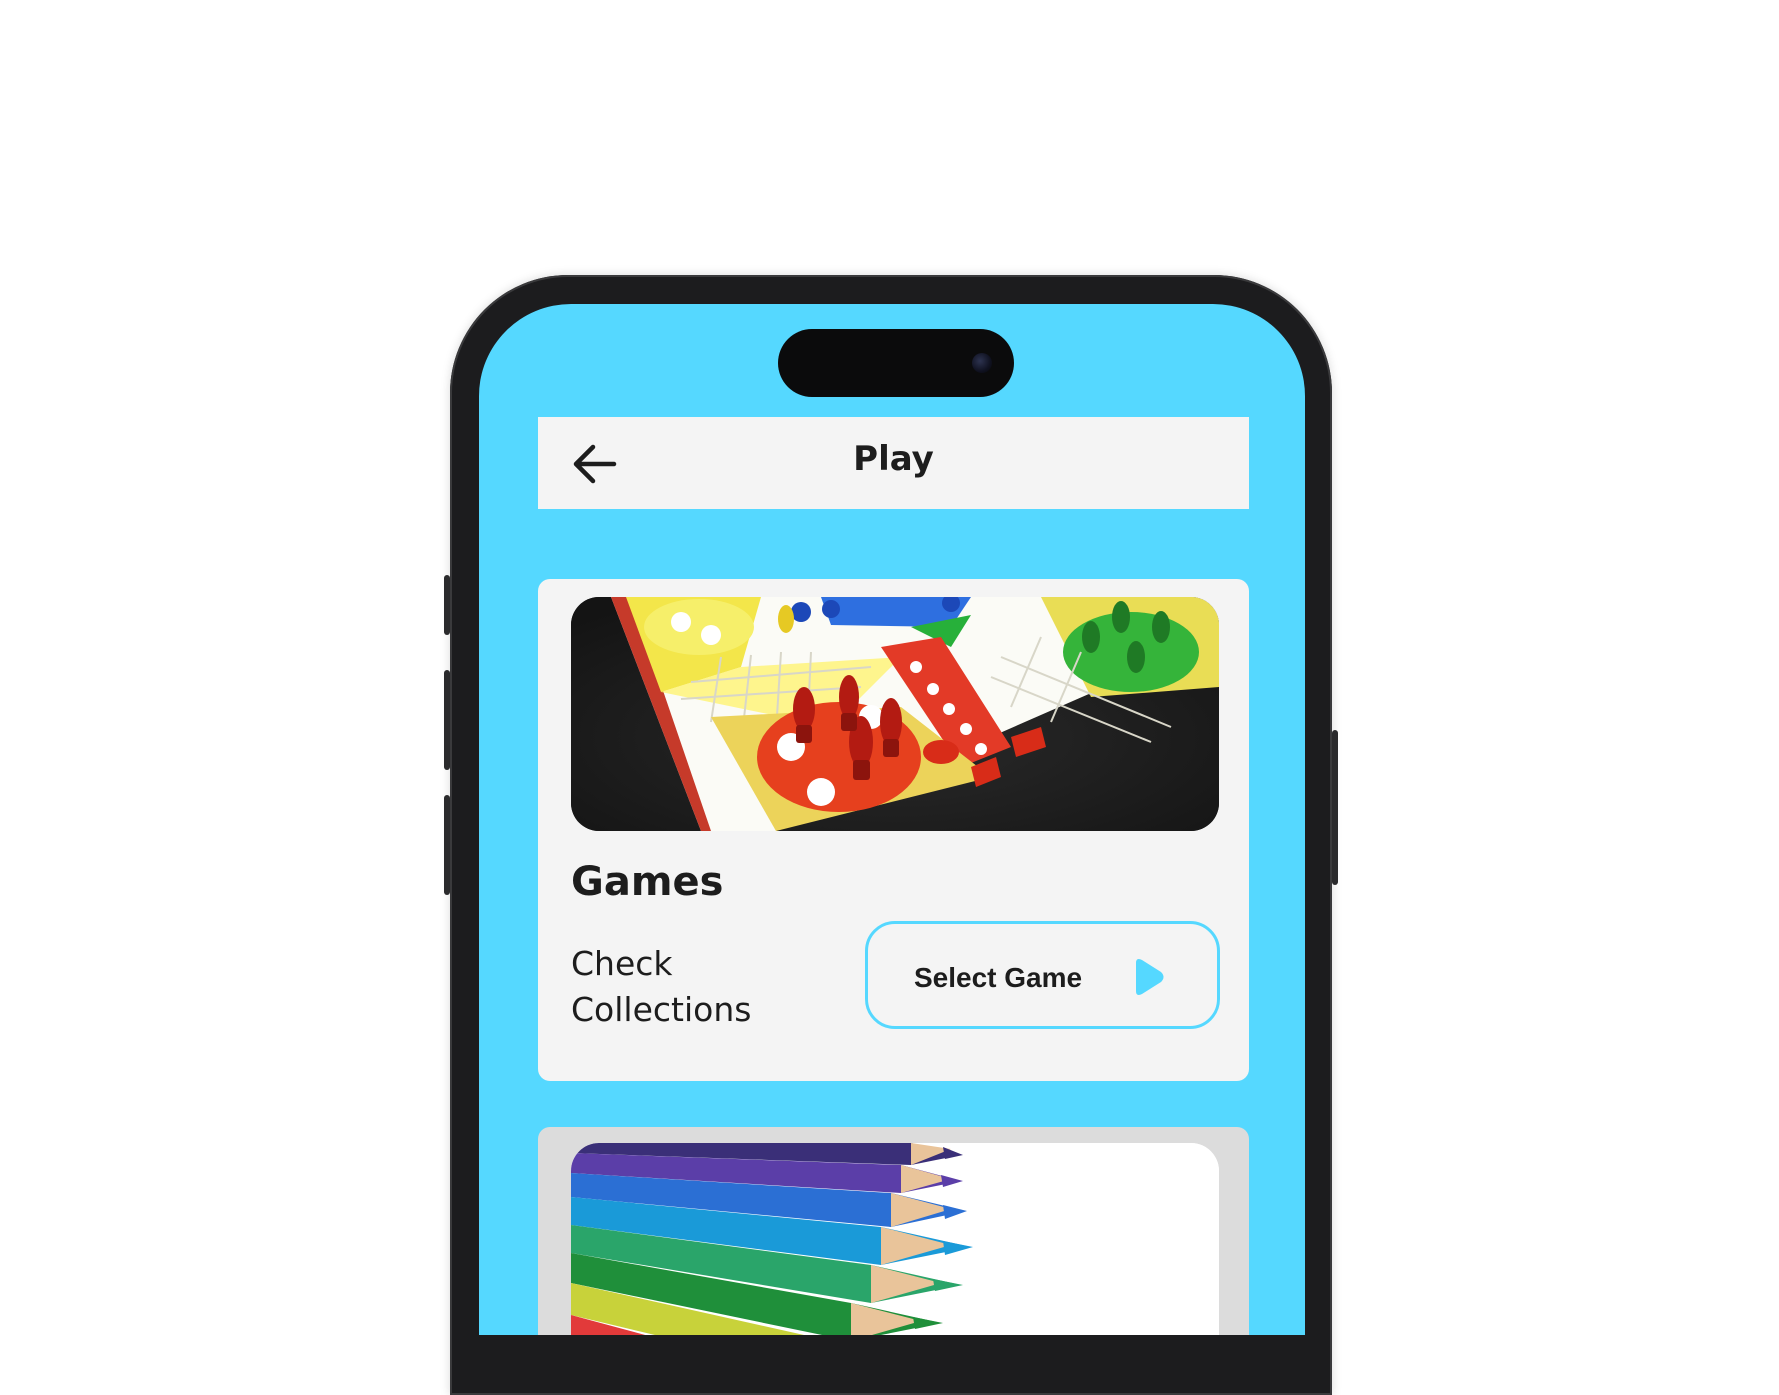 This screenshot has height=1395, width=1779. Describe the element at coordinates (661, 986) in the screenshot. I see `card-subtitle: Check Collections` at that location.